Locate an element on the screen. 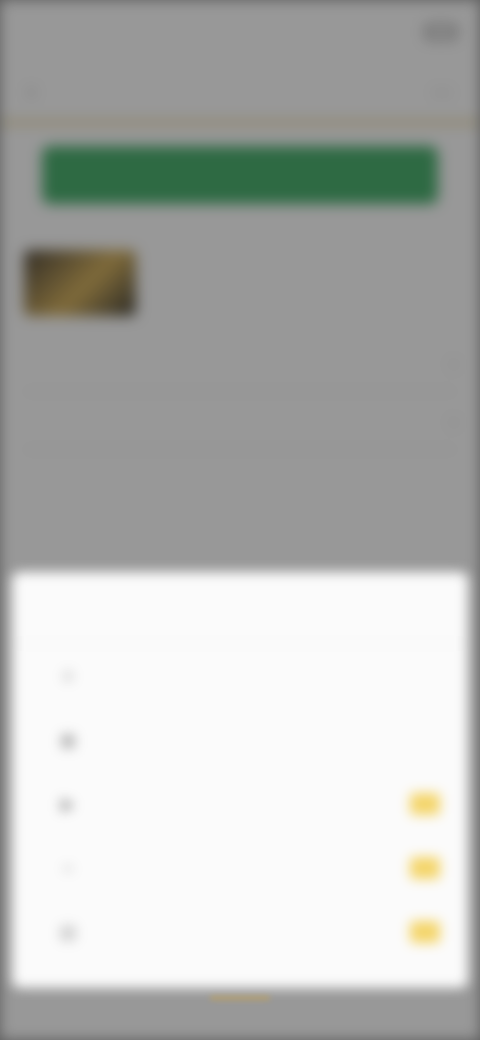  text-icon: ≡ is located at coordinates (68, 675).